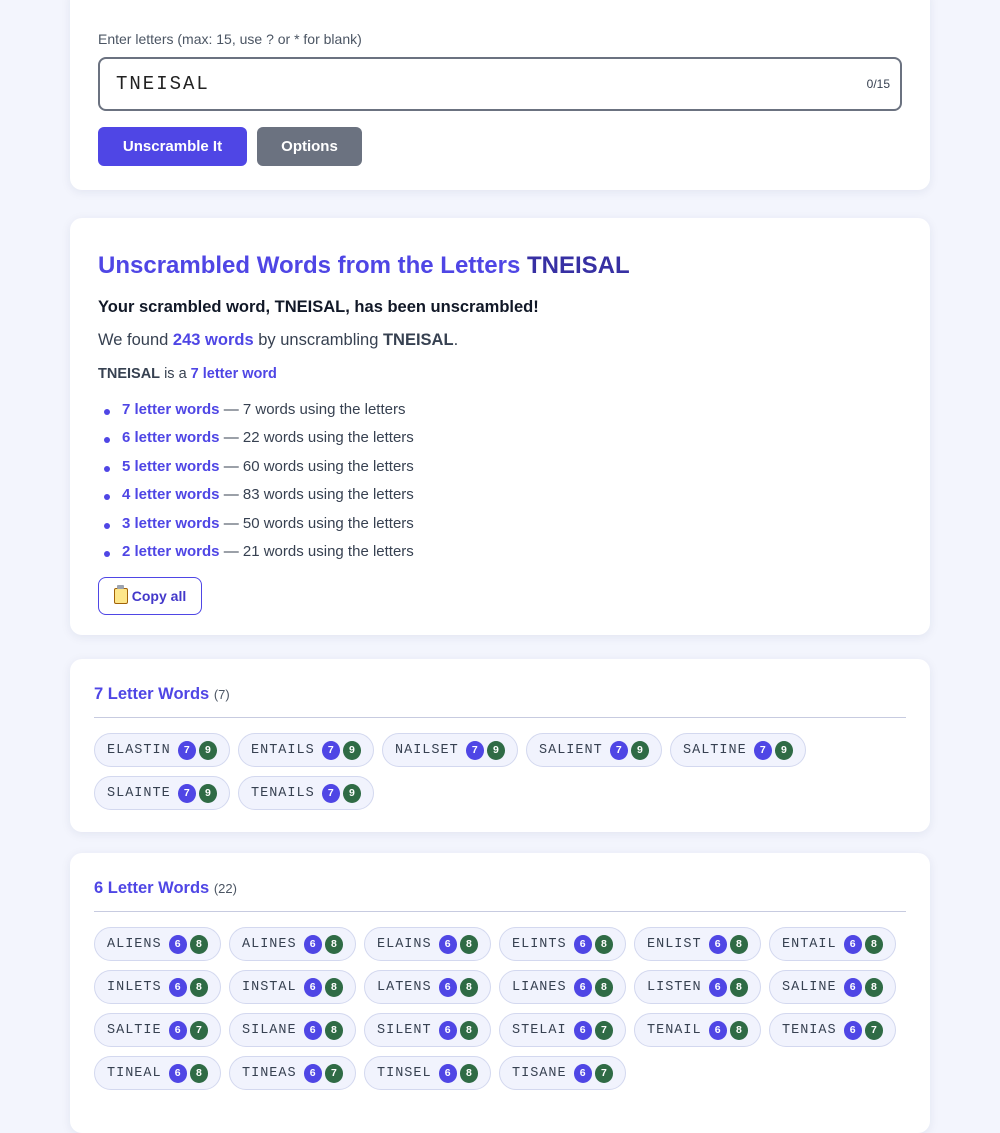 Image resolution: width=1000 pixels, height=1133 pixels. I want to click on found-text-a: We found, so click(133, 340).